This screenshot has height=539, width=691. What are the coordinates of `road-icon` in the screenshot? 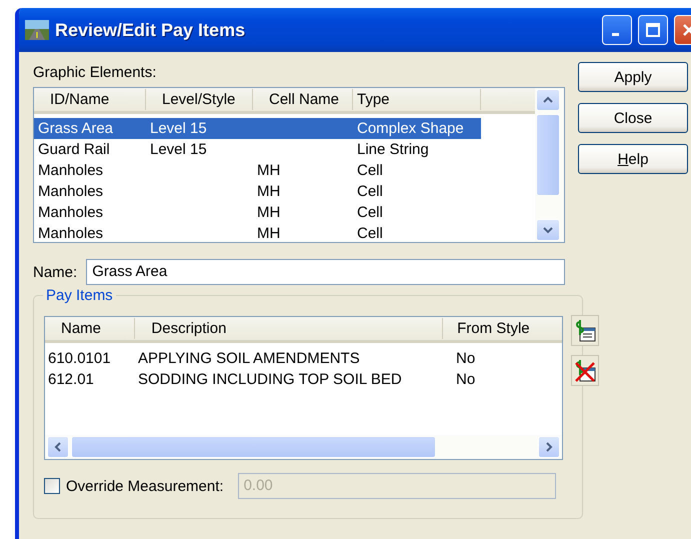 It's located at (37, 30).